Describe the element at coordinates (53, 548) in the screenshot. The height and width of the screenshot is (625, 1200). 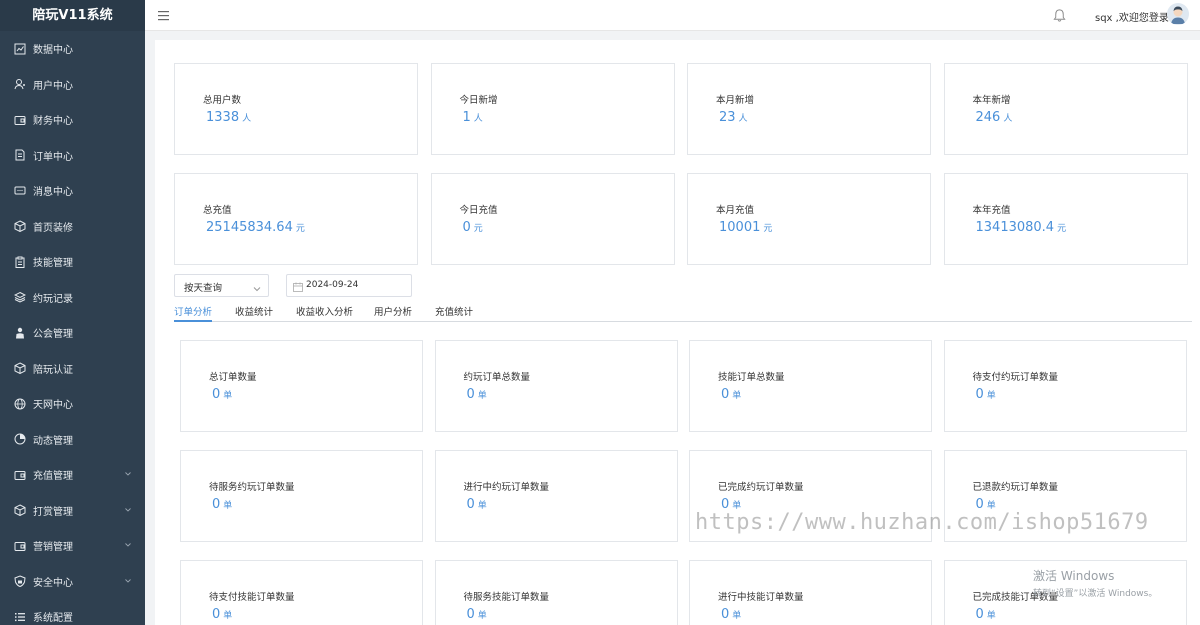
I see `sidebar-item-label: 营销管理` at that location.